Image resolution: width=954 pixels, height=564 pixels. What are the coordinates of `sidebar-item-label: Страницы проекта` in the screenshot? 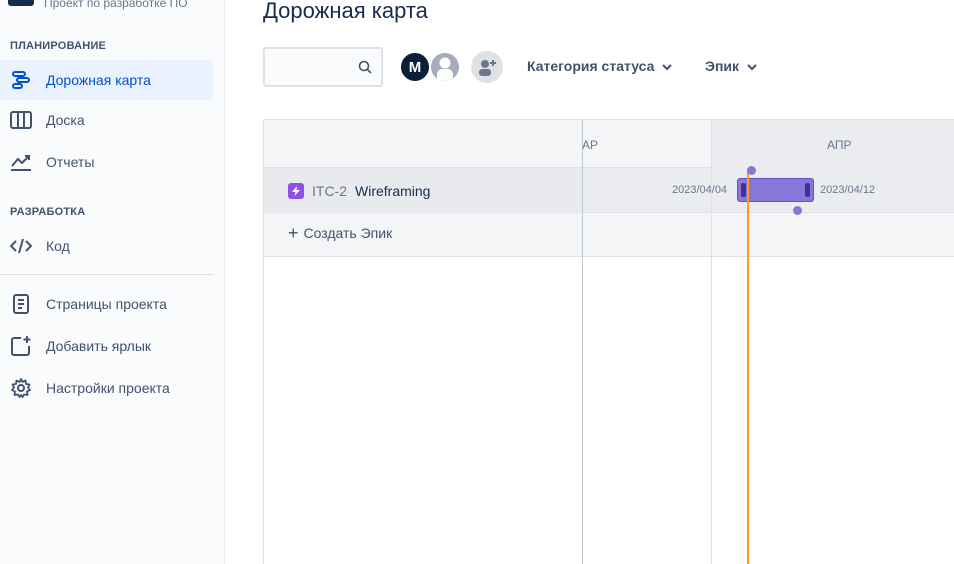 It's located at (106, 304).